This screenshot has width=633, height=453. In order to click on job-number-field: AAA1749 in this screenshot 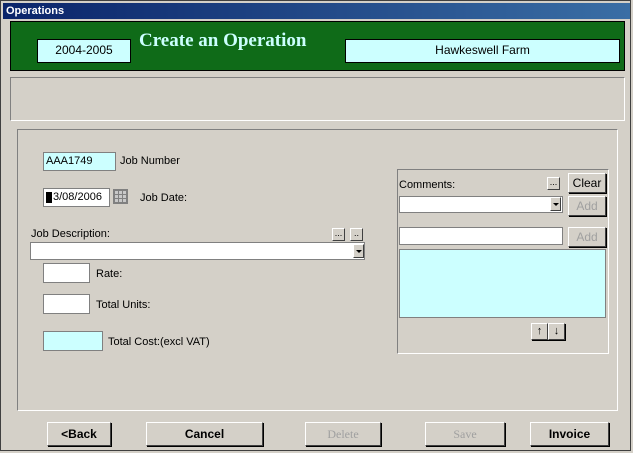, I will do `click(79, 161)`.